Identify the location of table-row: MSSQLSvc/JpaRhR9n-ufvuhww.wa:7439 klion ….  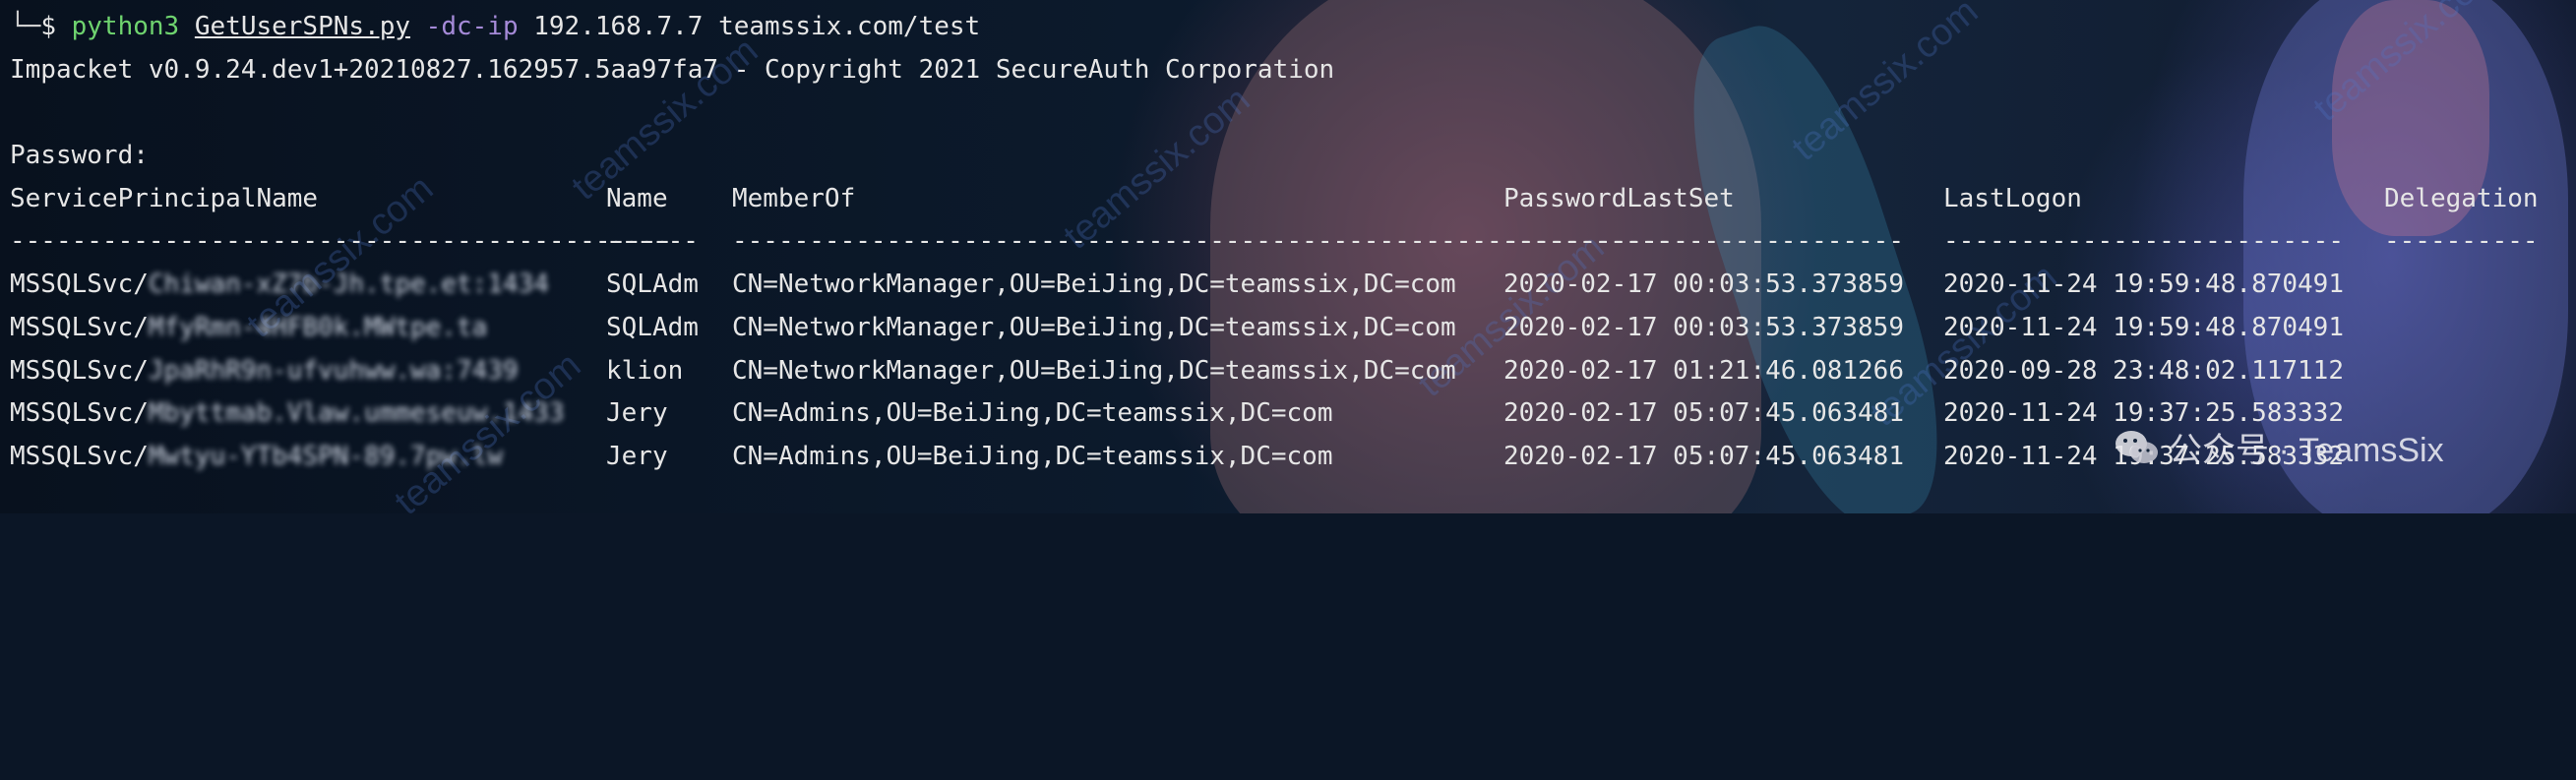
(1293, 371).